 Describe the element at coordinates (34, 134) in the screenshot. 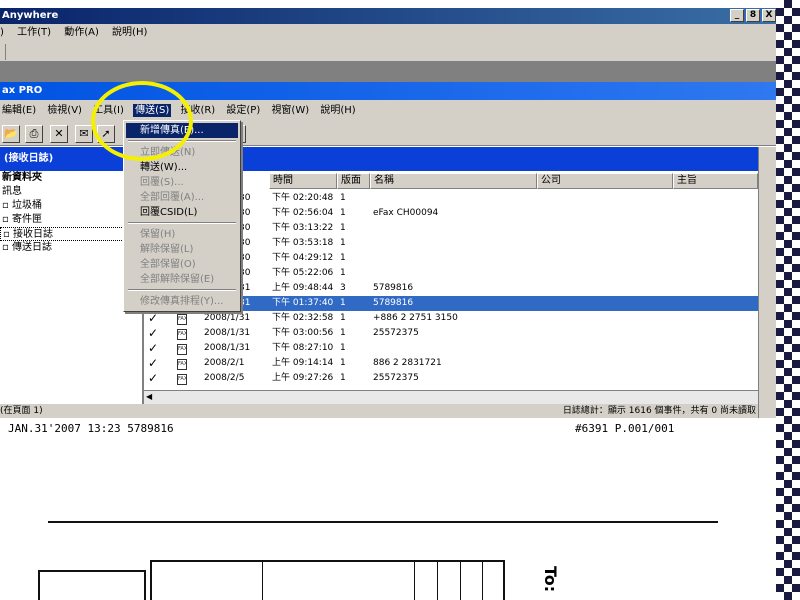

I see `print-icon: ⎙` at that location.